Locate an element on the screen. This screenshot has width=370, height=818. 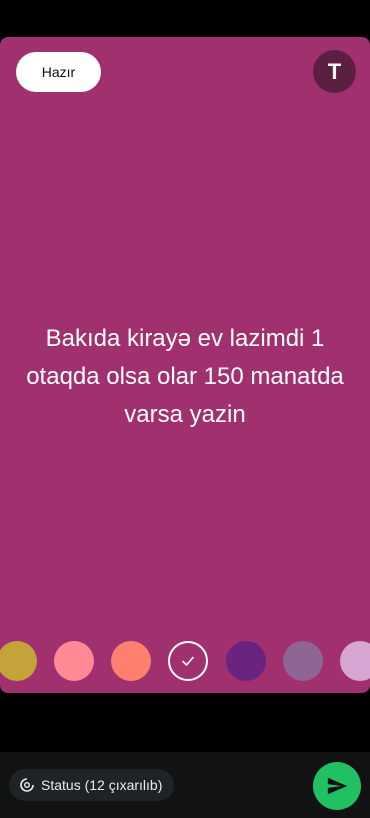
color-swatch-mauve is located at coordinates (303, 661).